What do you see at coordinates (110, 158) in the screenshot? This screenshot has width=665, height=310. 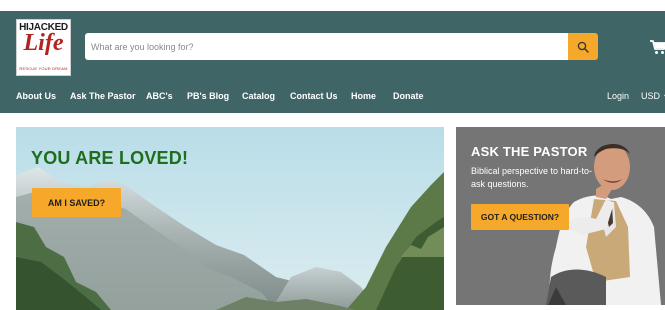 I see `hero-title: YOU ARE LOVED!` at bounding box center [110, 158].